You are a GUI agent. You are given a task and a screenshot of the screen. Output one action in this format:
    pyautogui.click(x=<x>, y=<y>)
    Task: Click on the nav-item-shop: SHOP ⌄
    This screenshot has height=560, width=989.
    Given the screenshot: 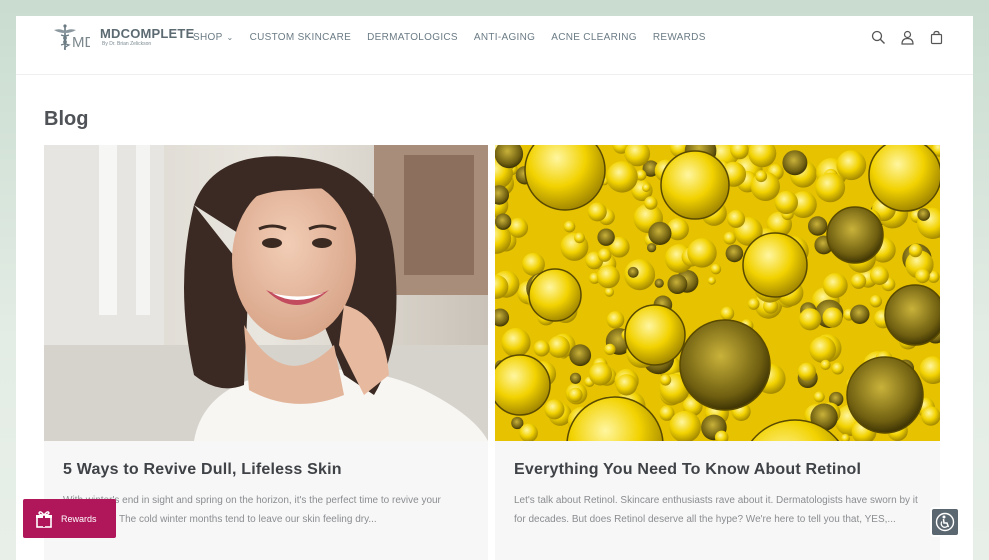 What is the action you would take?
    pyautogui.click(x=213, y=37)
    